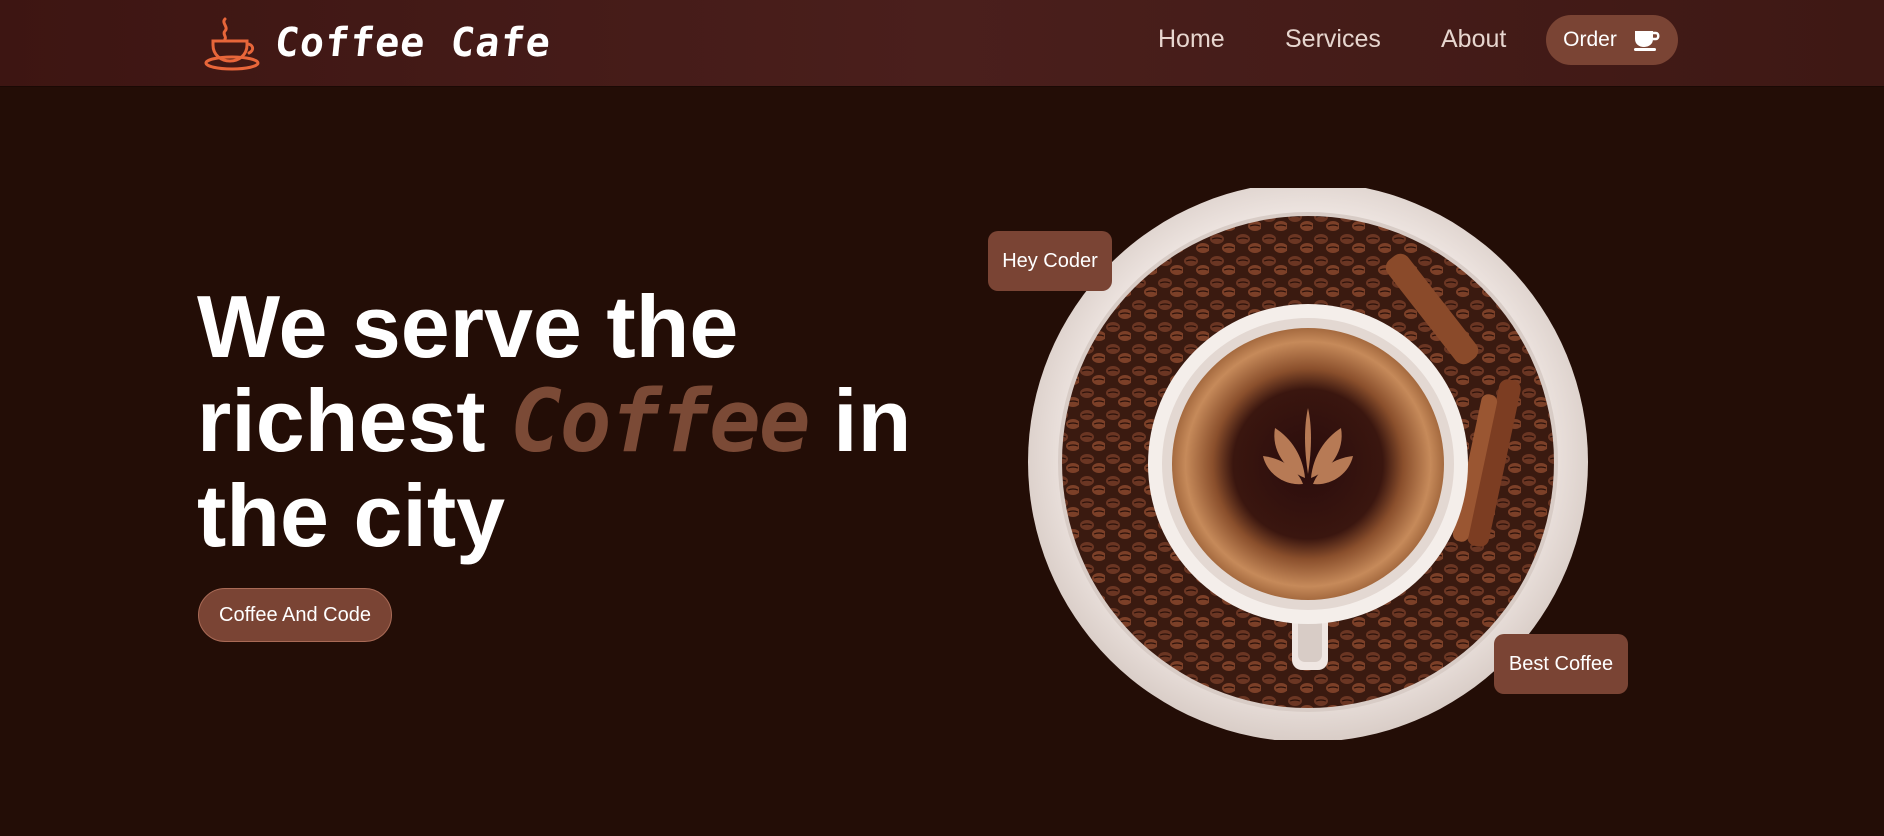 The image size is (1884, 836). What do you see at coordinates (872, 420) in the screenshot?
I see `headline-line-2-end: in` at bounding box center [872, 420].